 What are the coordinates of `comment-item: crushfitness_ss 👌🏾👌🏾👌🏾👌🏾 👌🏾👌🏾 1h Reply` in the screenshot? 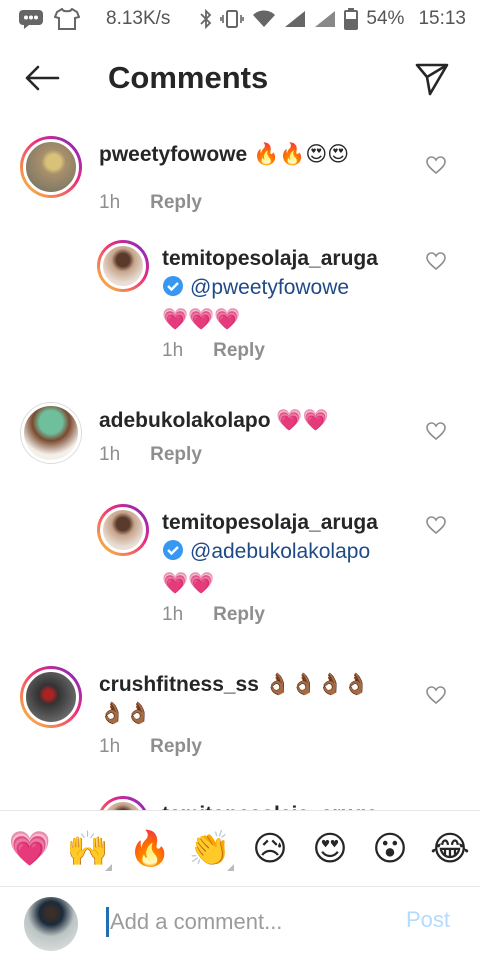 It's located at (240, 727).